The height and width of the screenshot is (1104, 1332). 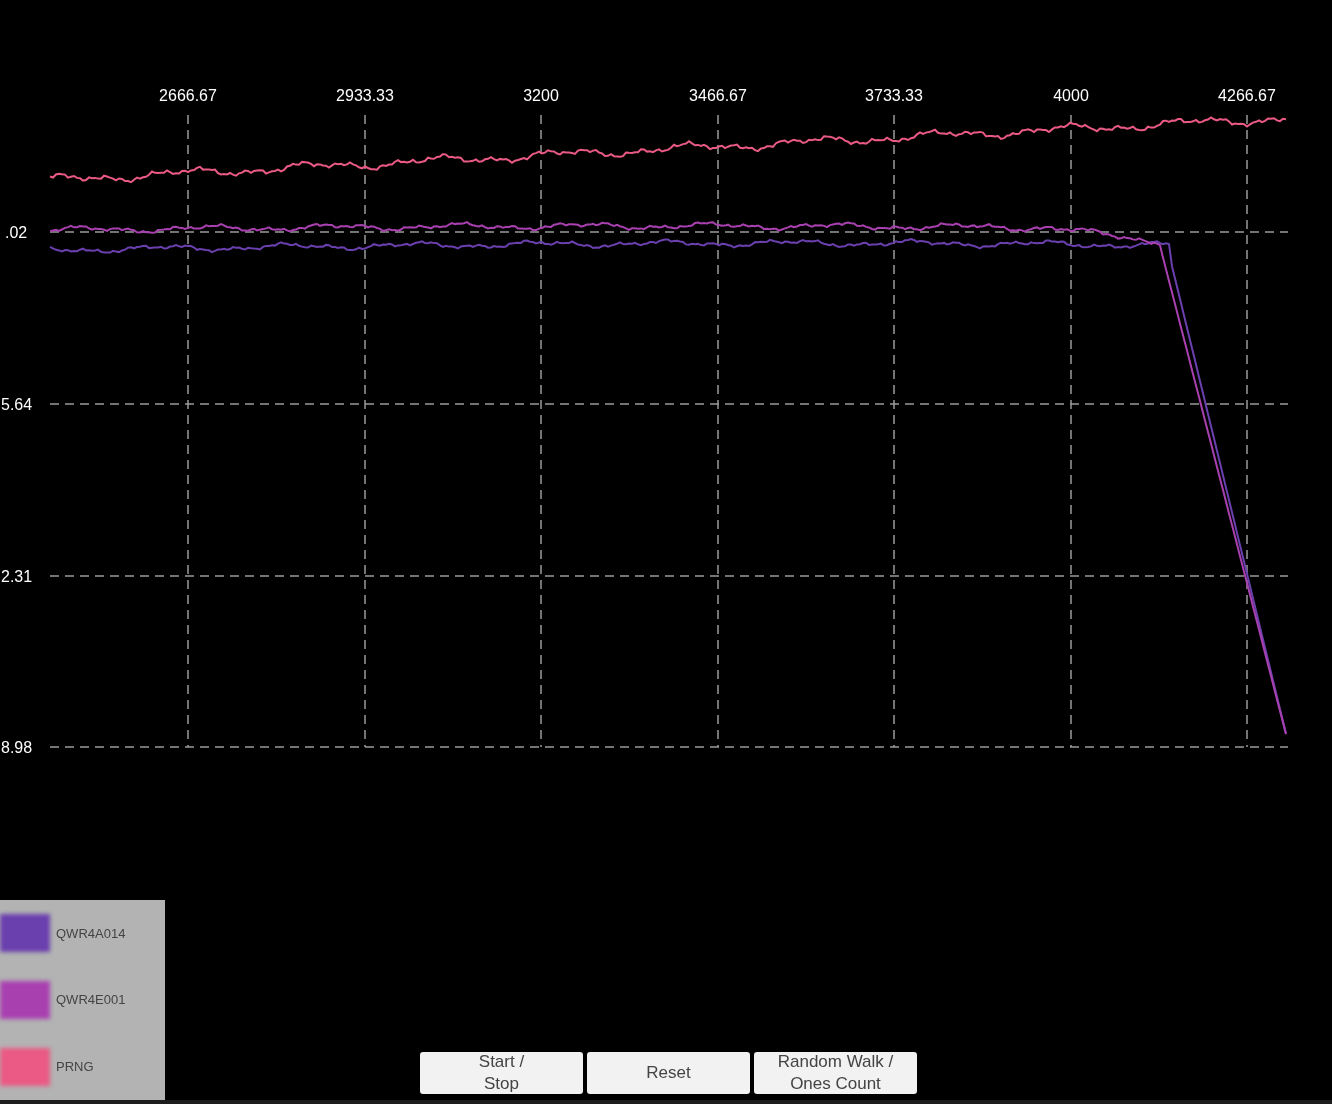 I want to click on legend-label: PRNG, so click(x=75, y=1066).